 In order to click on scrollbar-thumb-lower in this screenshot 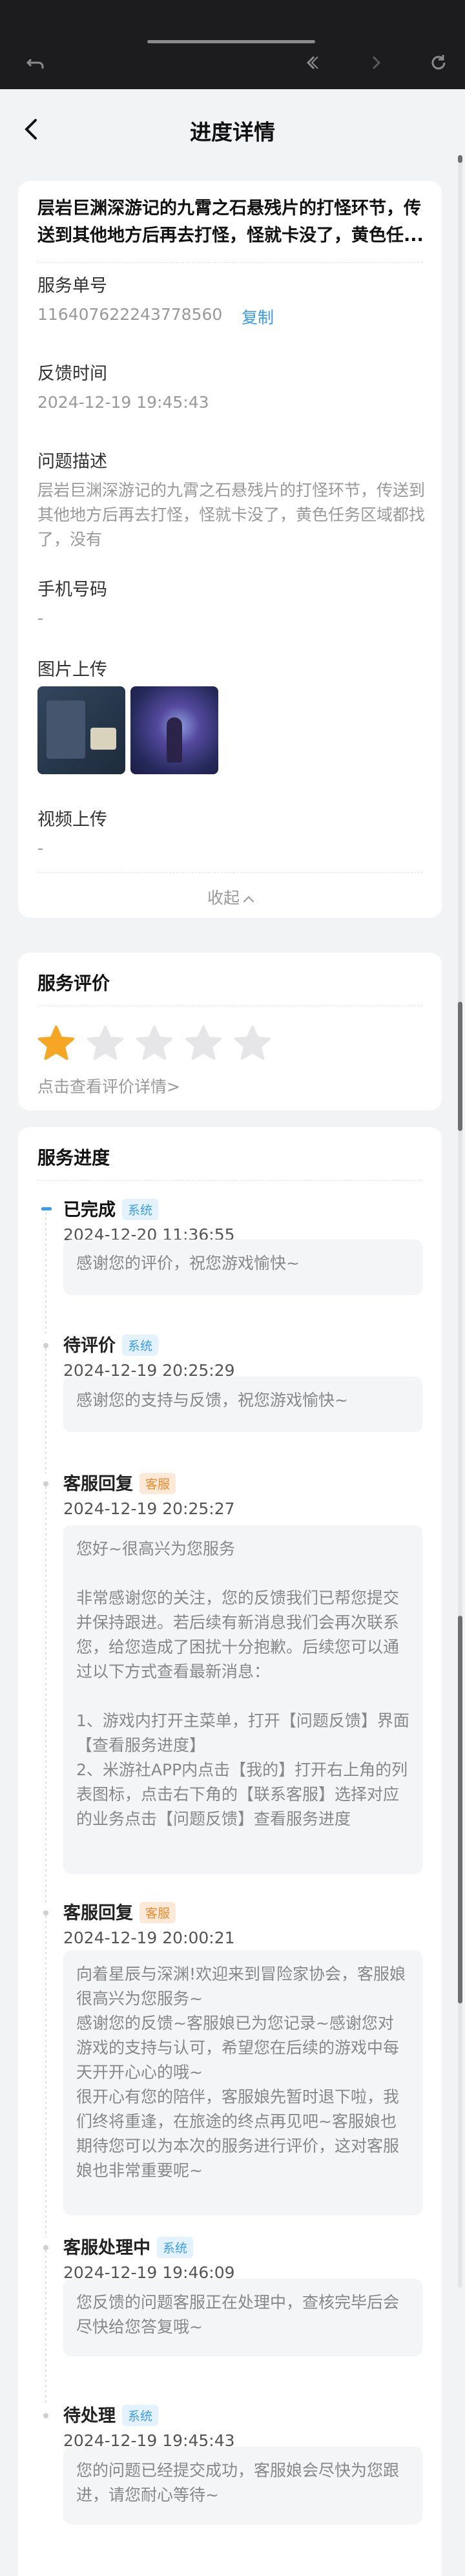, I will do `click(460, 1809)`.